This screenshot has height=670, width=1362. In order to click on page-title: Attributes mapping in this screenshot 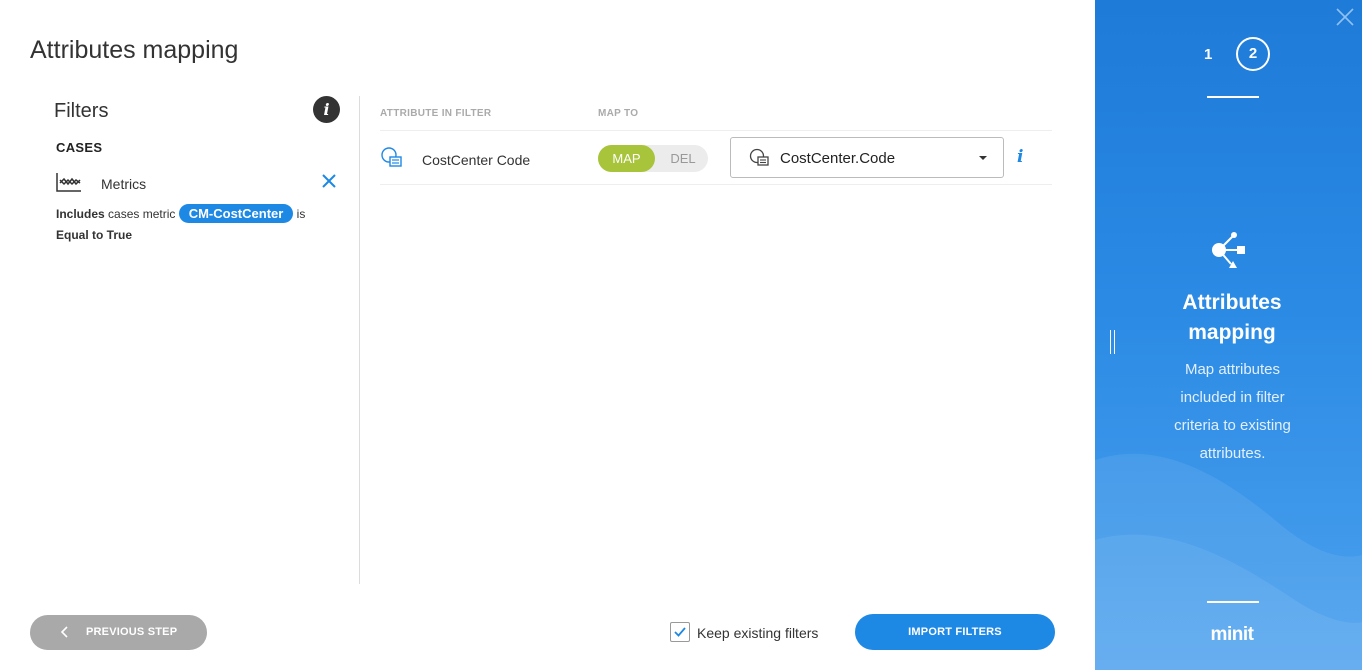, I will do `click(134, 50)`.